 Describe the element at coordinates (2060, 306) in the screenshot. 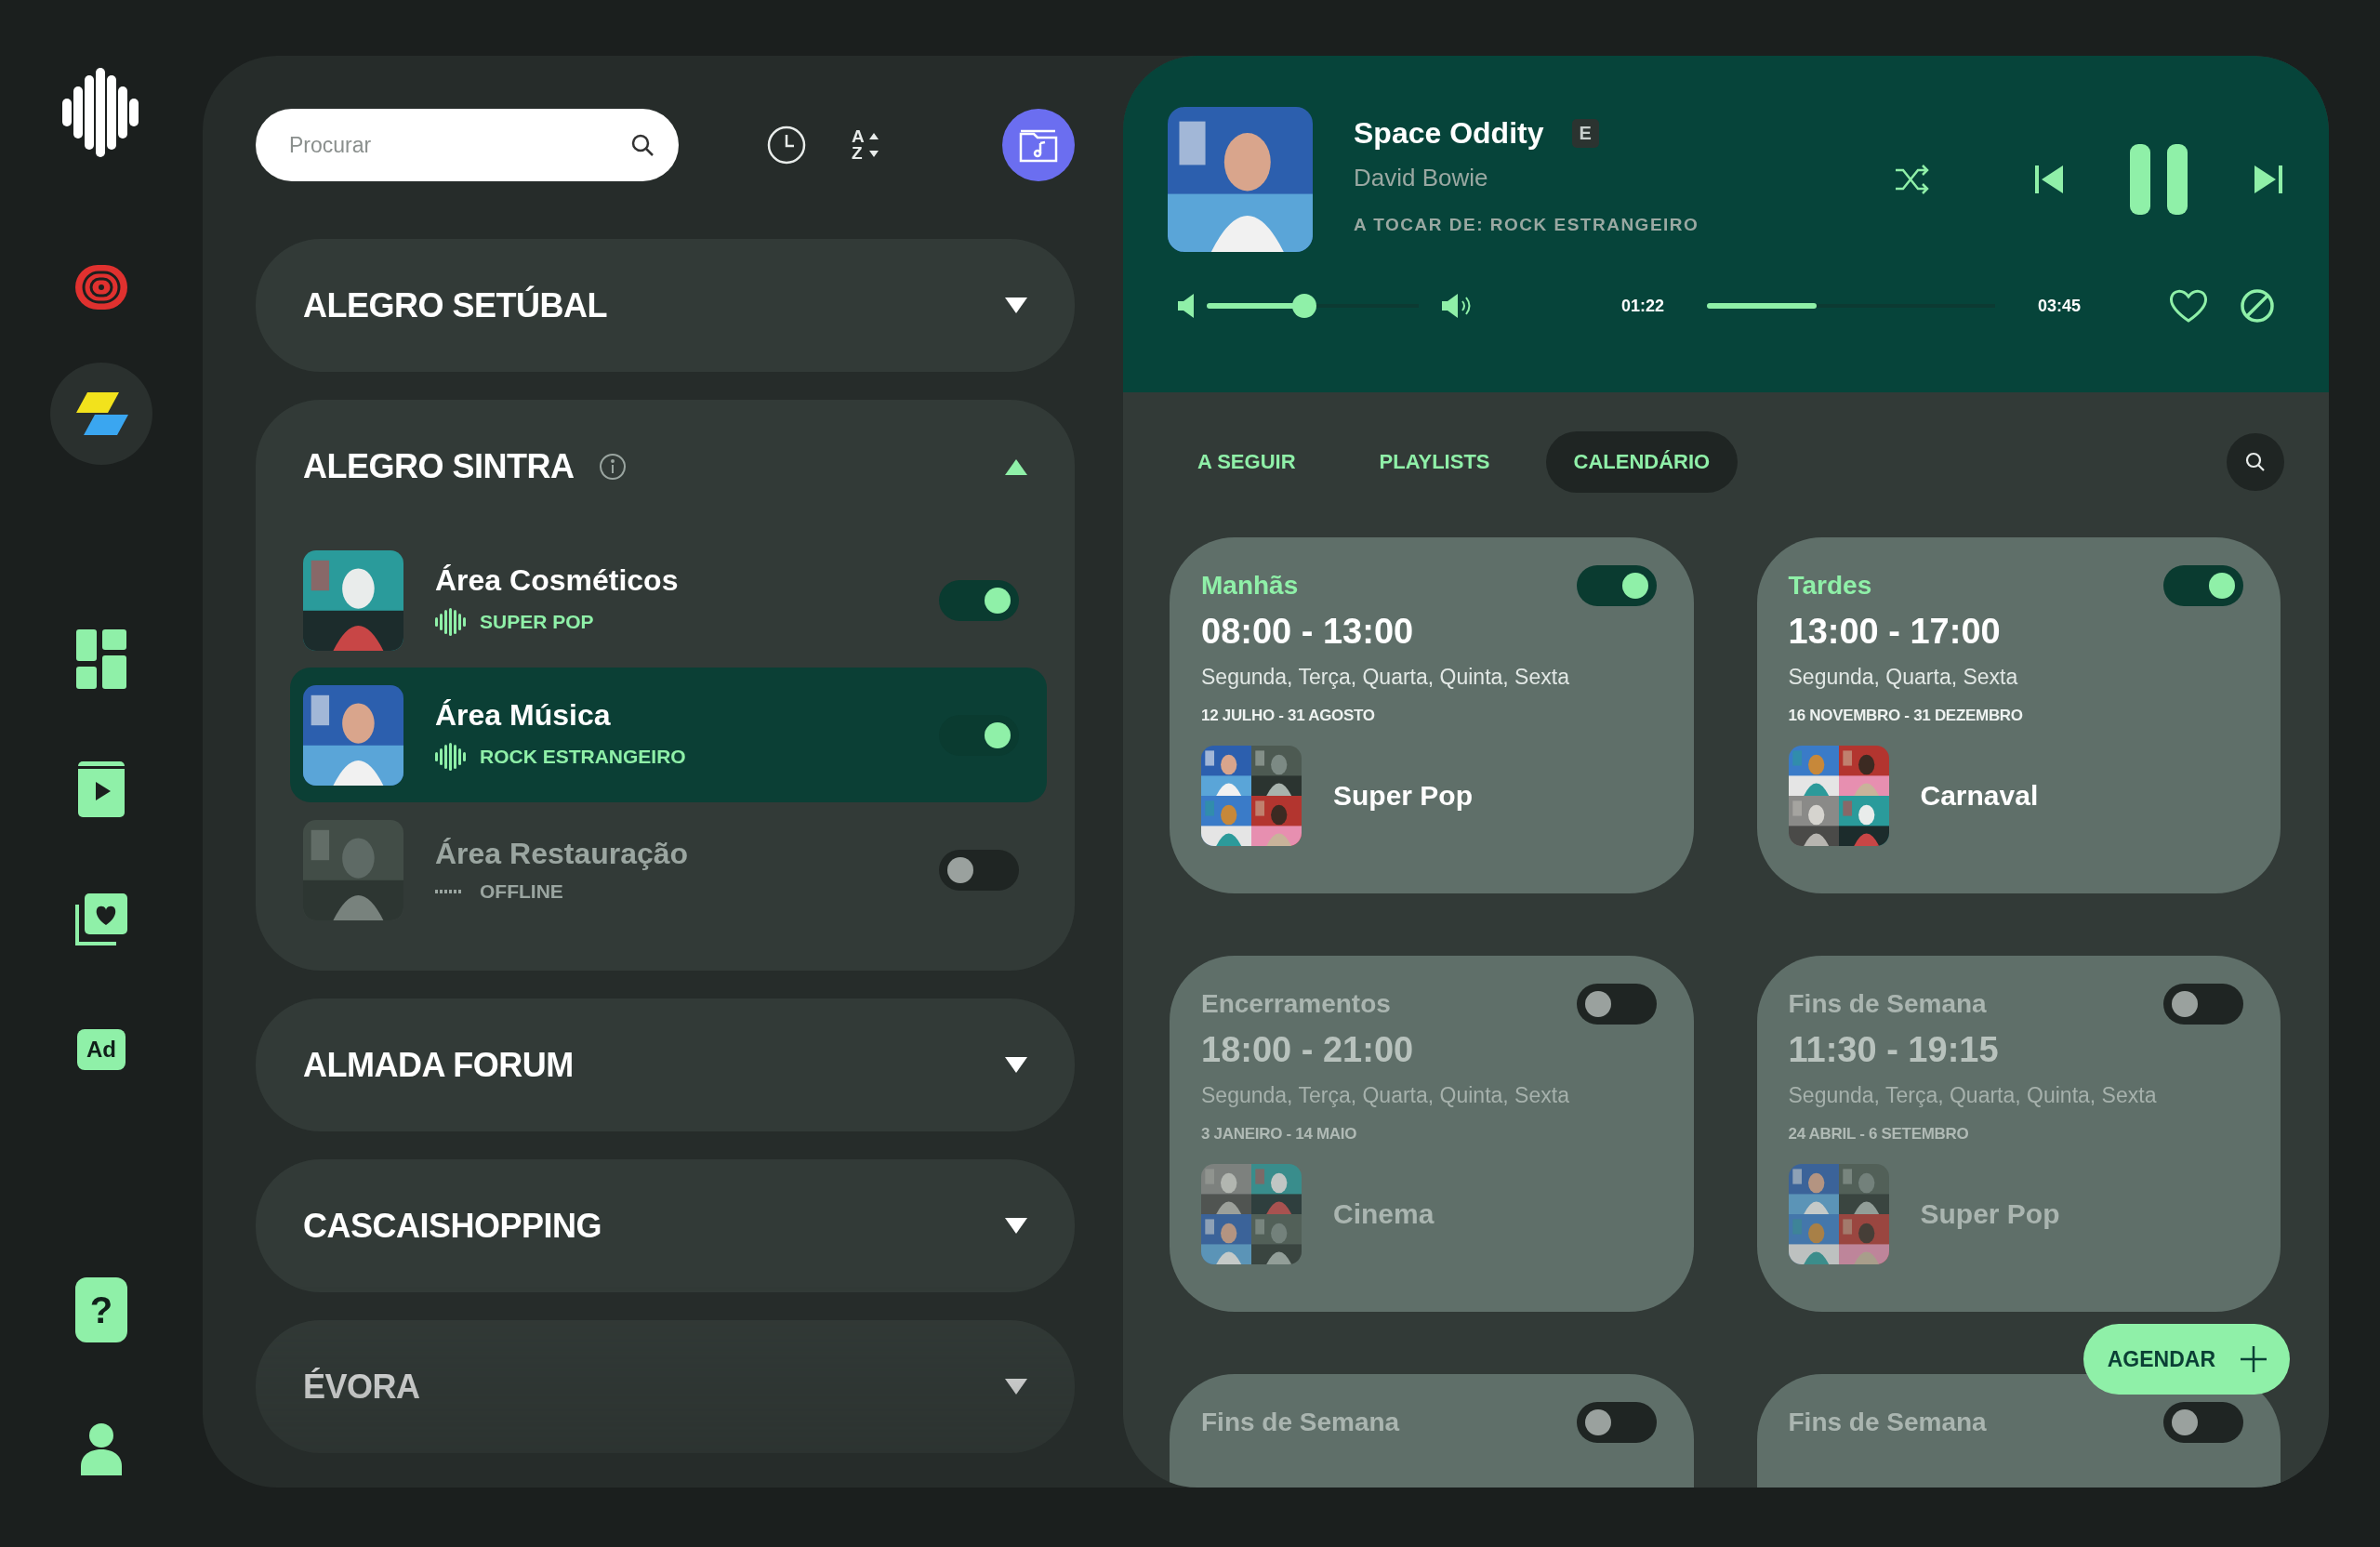

I see `duration-time: 03:45` at that location.